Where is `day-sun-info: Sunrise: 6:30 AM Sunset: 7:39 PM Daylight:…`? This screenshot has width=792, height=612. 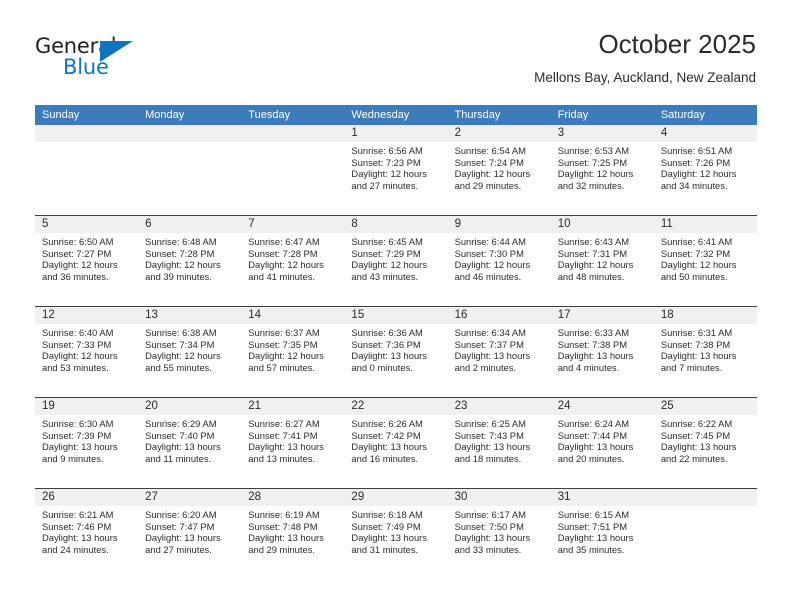
day-sun-info: Sunrise: 6:30 AM Sunset: 7:39 PM Daylight:… is located at coordinates (86, 439).